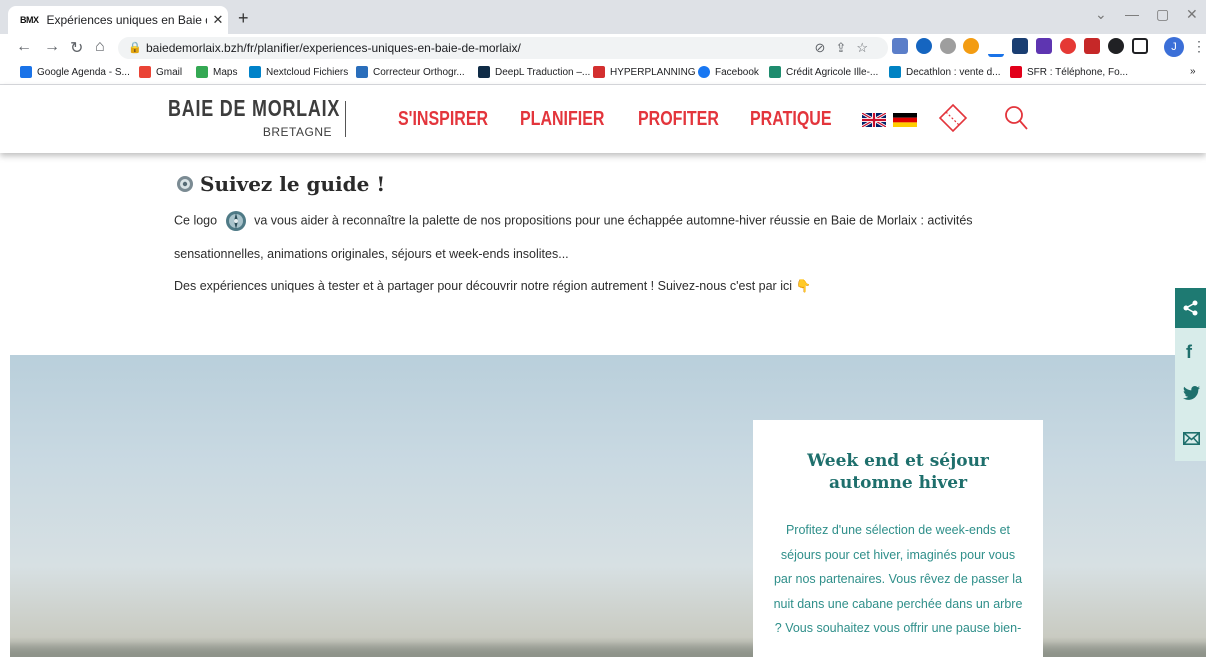 The width and height of the screenshot is (1206, 657). Describe the element at coordinates (307, 72) in the screenshot. I see `bookmark-label: Nextcloud Fichiers` at that location.